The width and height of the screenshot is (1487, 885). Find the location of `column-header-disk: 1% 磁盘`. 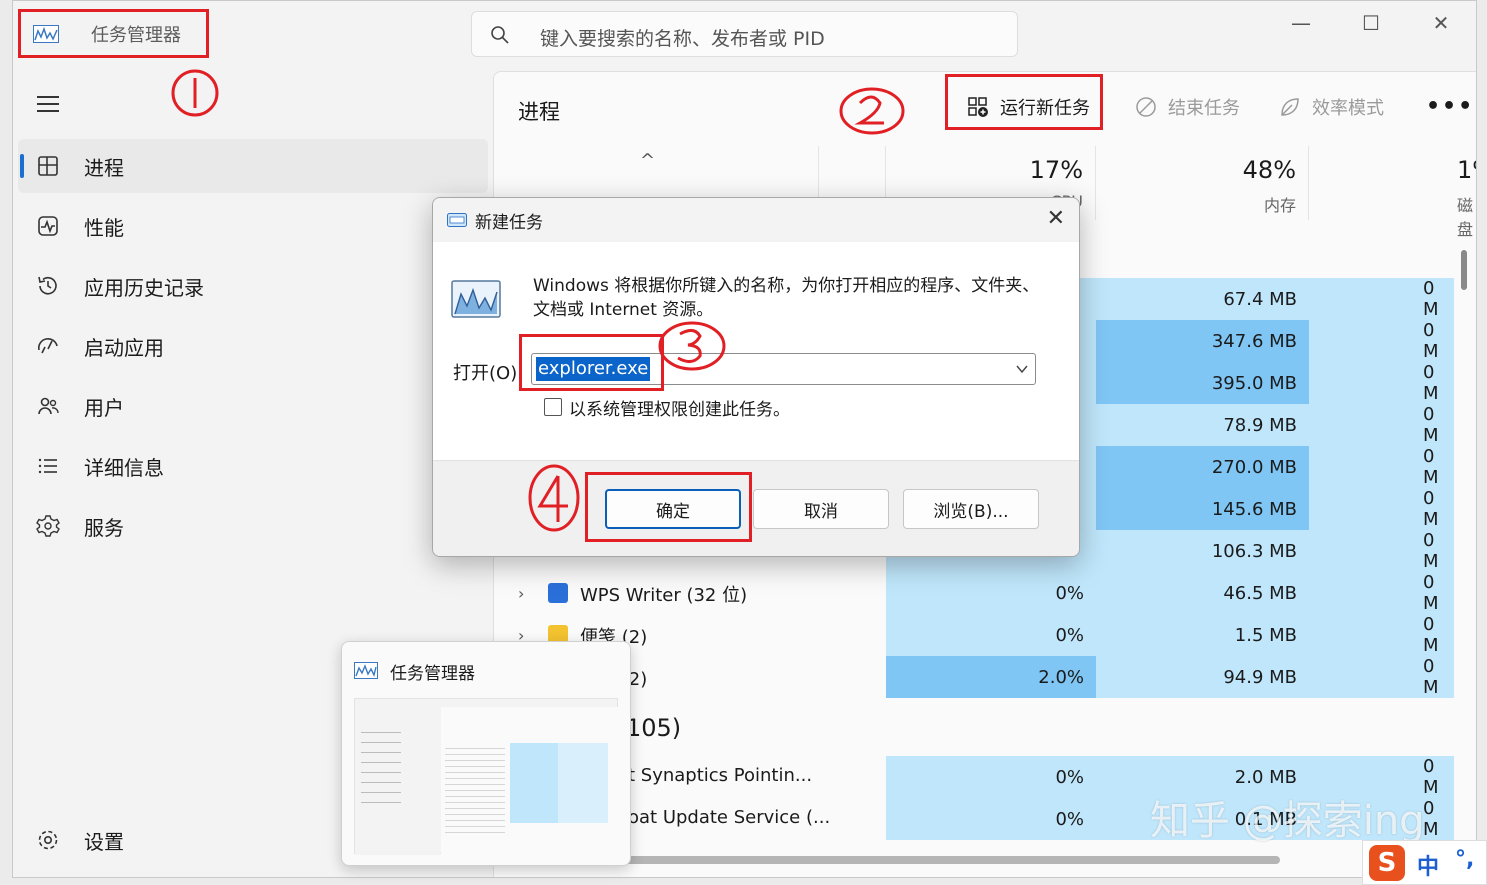

column-header-disk: 1% 磁盘 is located at coordinates (1392, 192).